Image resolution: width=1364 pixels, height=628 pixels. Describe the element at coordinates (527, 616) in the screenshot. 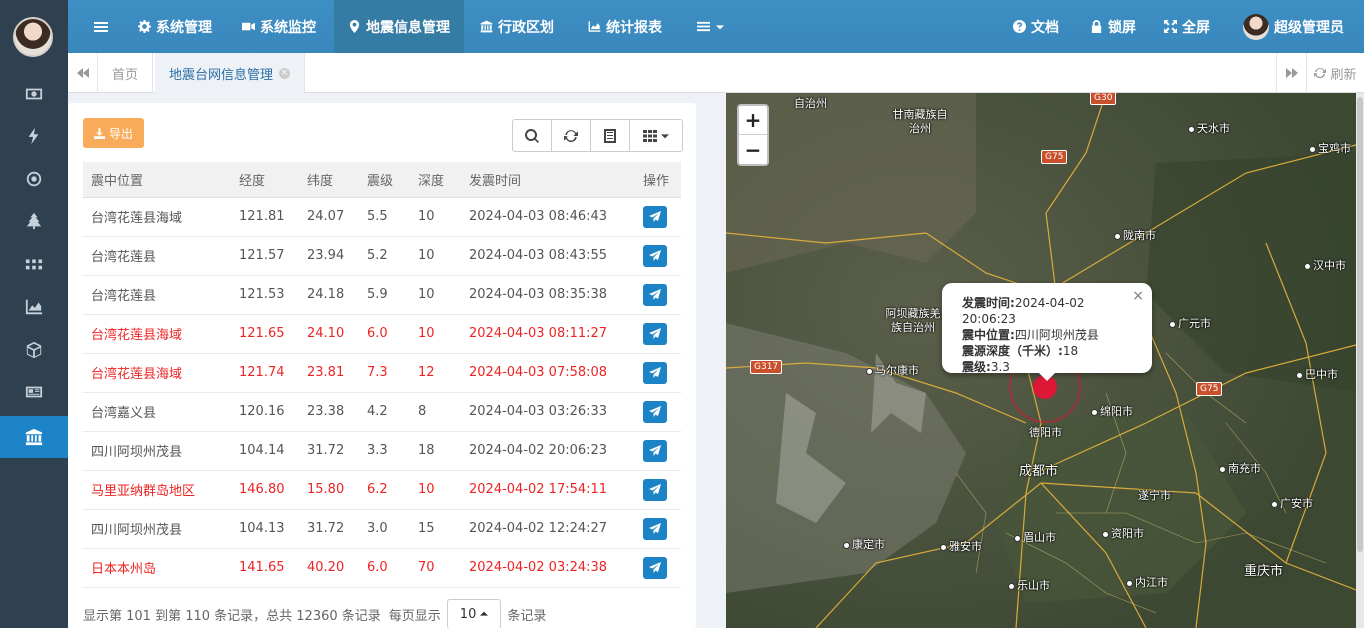

I see `per-page-suffix: 条记录` at that location.